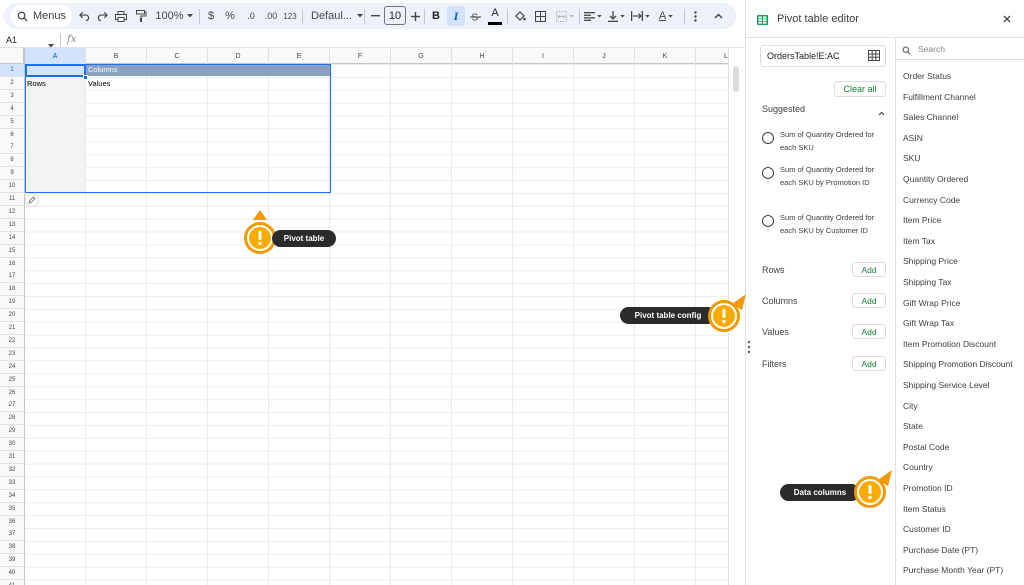 The width and height of the screenshot is (1024, 585). Describe the element at coordinates (640, 16) in the screenshot. I see `text-wrapping-icon` at that location.